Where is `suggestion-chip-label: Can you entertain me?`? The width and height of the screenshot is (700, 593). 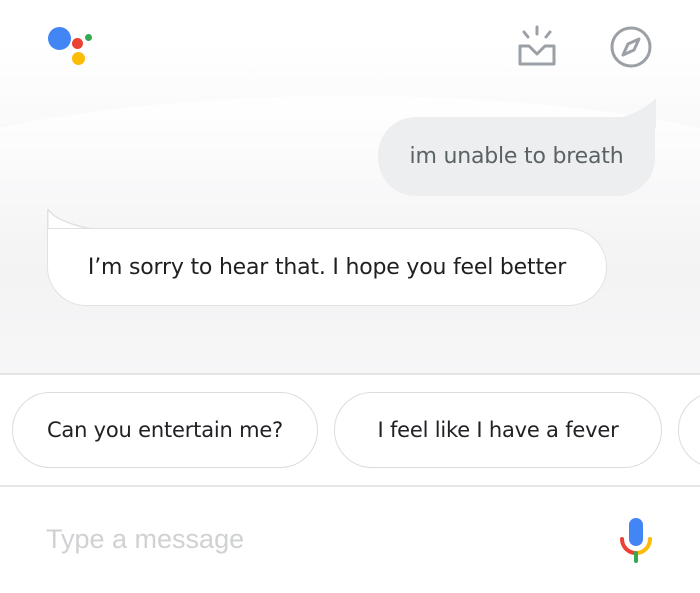 suggestion-chip-label: Can you entertain me? is located at coordinates (165, 430).